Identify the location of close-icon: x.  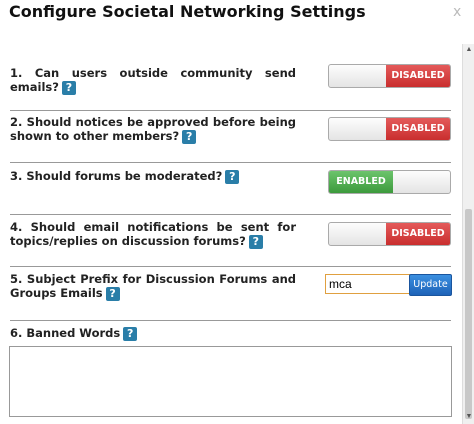
(457, 12).